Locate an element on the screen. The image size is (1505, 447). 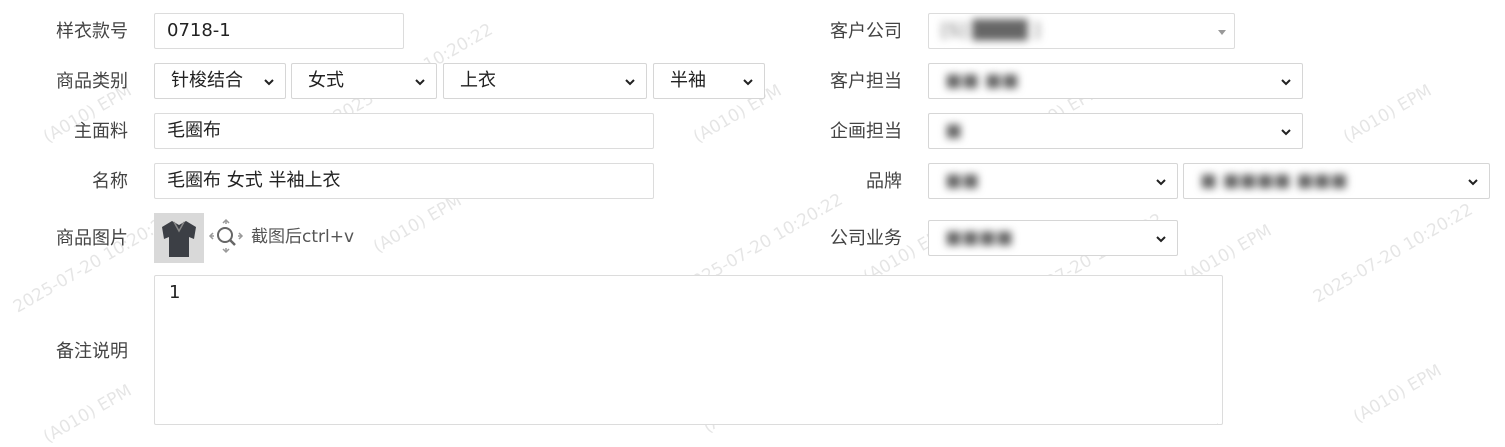
main-fabric-input: 毛圈布 is located at coordinates (404, 131).